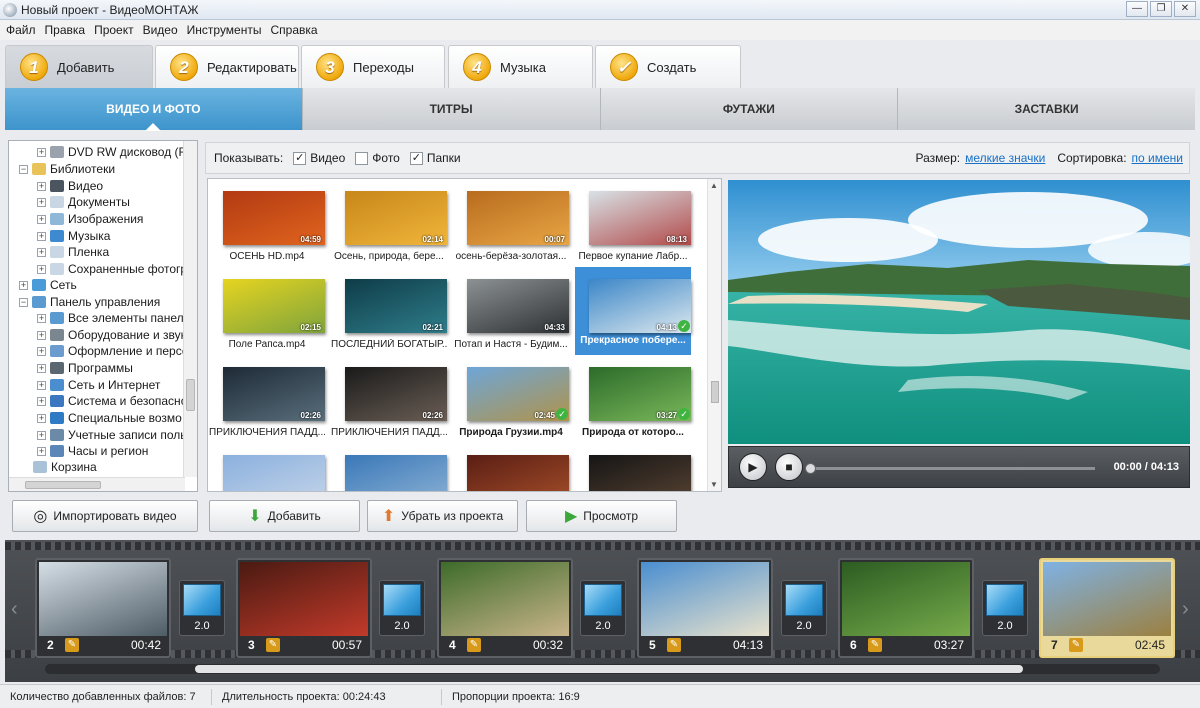 The width and height of the screenshot is (1200, 708). What do you see at coordinates (452, 109) in the screenshot?
I see `tab-titles: ТИТРЫ` at bounding box center [452, 109].